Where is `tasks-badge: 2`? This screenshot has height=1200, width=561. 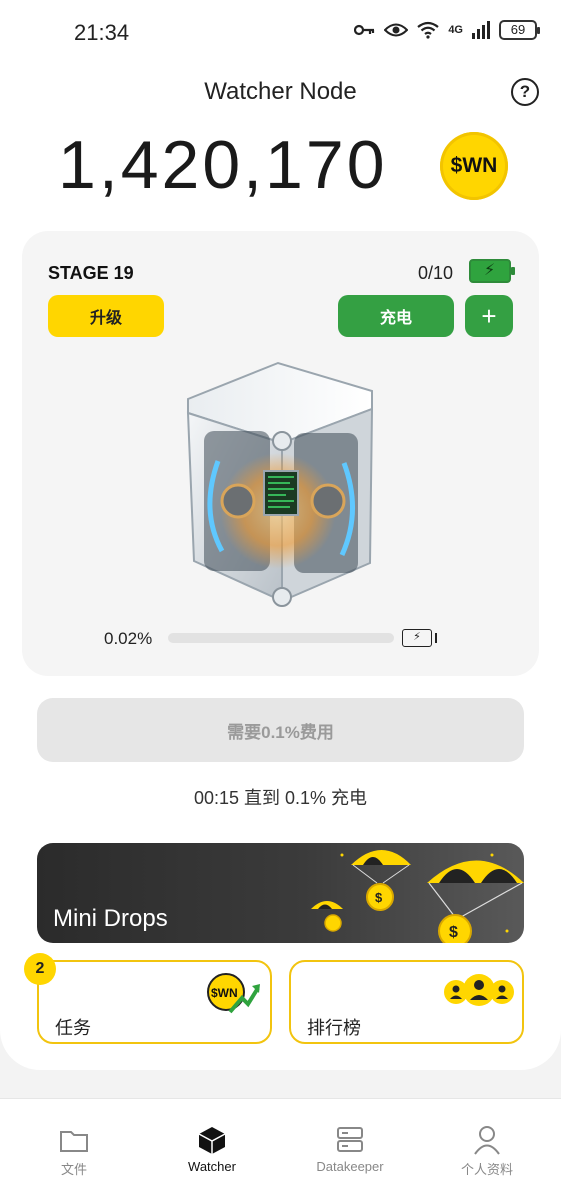 tasks-badge: 2 is located at coordinates (40, 969).